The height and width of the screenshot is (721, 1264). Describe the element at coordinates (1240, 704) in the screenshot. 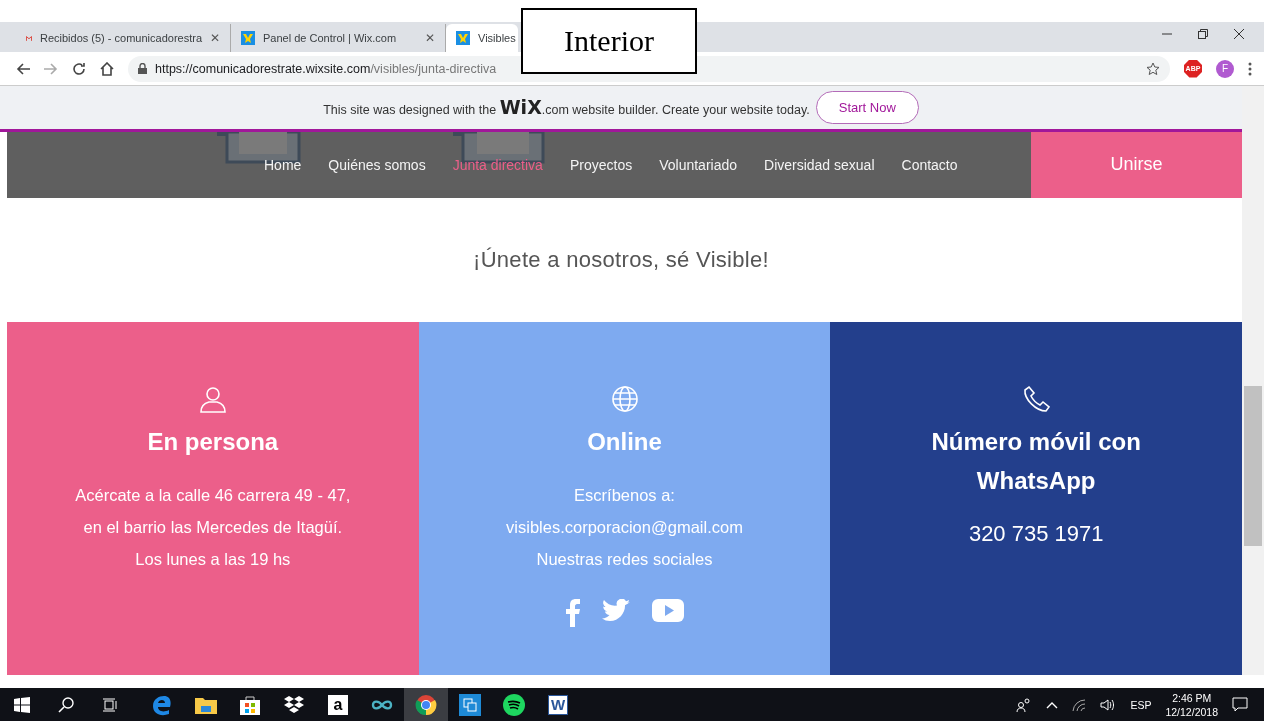

I see `notification-icon` at that location.